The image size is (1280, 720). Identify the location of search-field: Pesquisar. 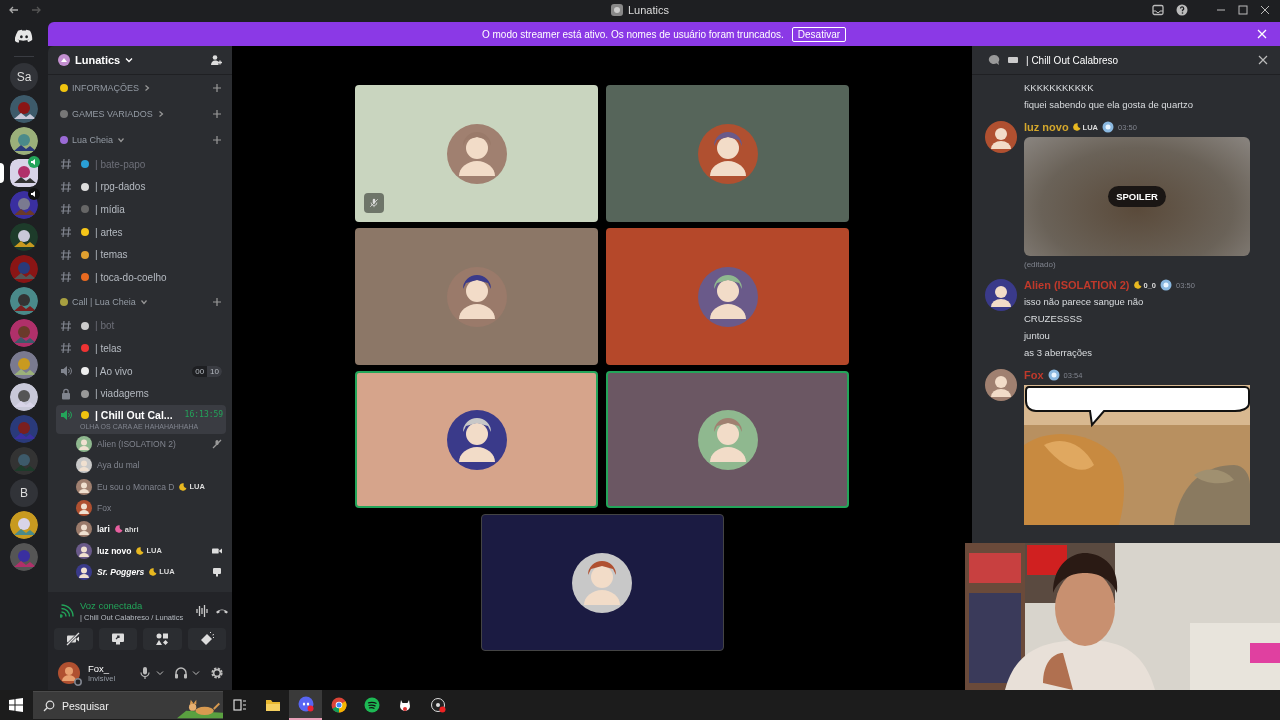
(128, 705).